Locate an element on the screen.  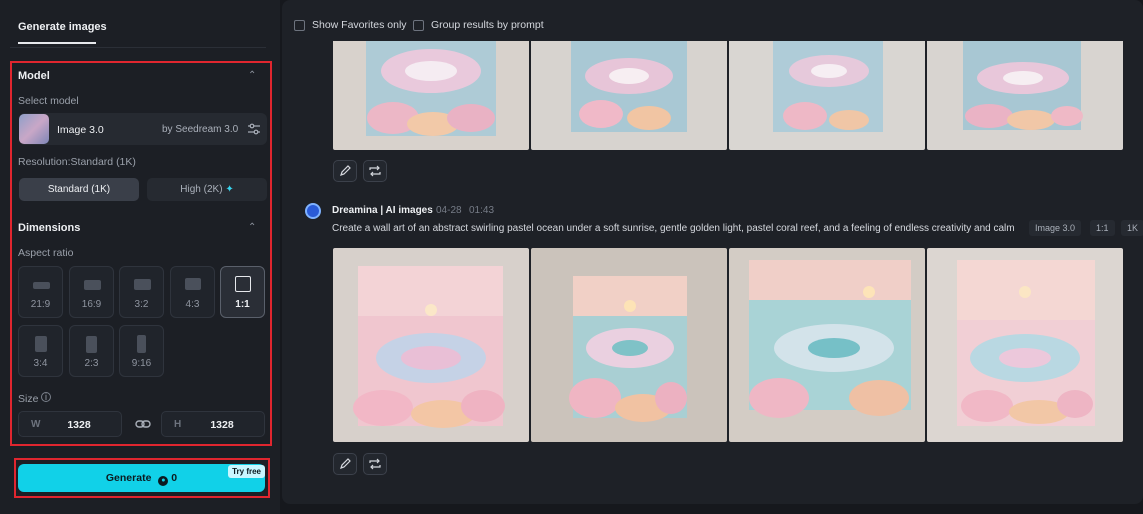
resolution-label: Resolution:Standard (1K) is located at coordinates (77, 162).